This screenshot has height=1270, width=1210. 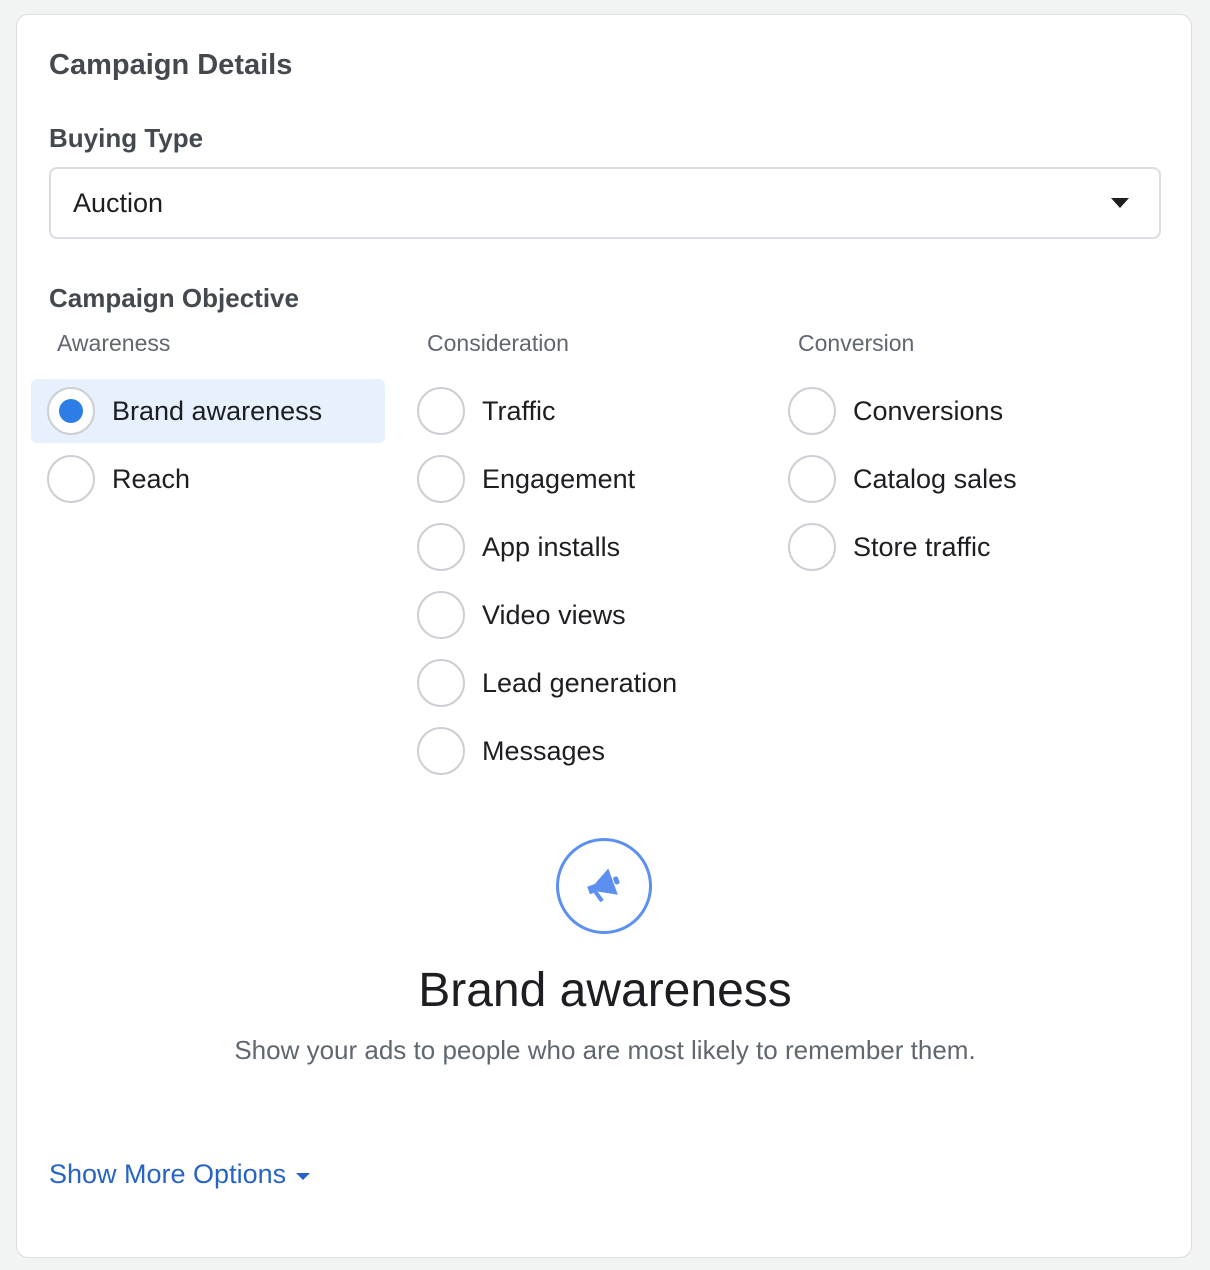 I want to click on show-more-options-link: Show More Options, so click(x=180, y=1174).